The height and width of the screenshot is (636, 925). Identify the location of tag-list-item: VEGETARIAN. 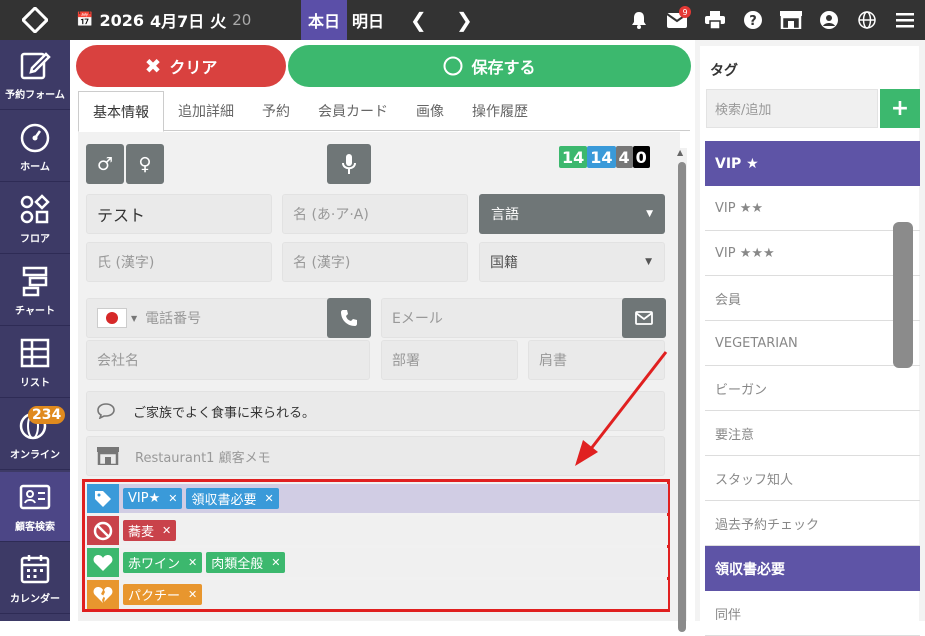
(812, 343).